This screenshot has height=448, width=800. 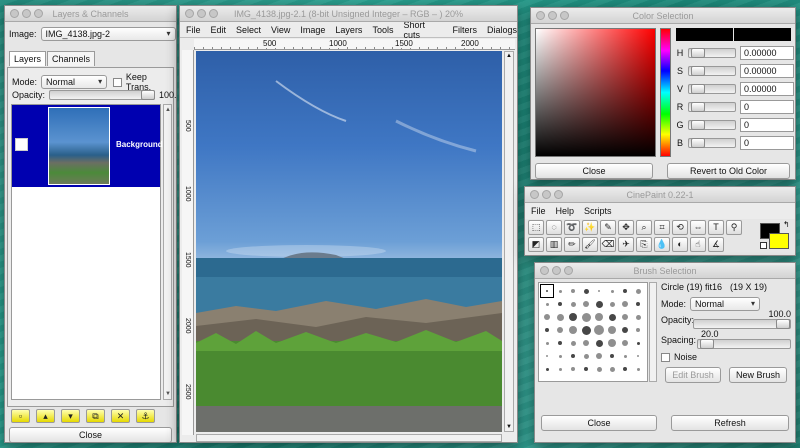 What do you see at coordinates (665, 271) in the screenshot?
I see `brush-titlebar: Brush Selection` at bounding box center [665, 271].